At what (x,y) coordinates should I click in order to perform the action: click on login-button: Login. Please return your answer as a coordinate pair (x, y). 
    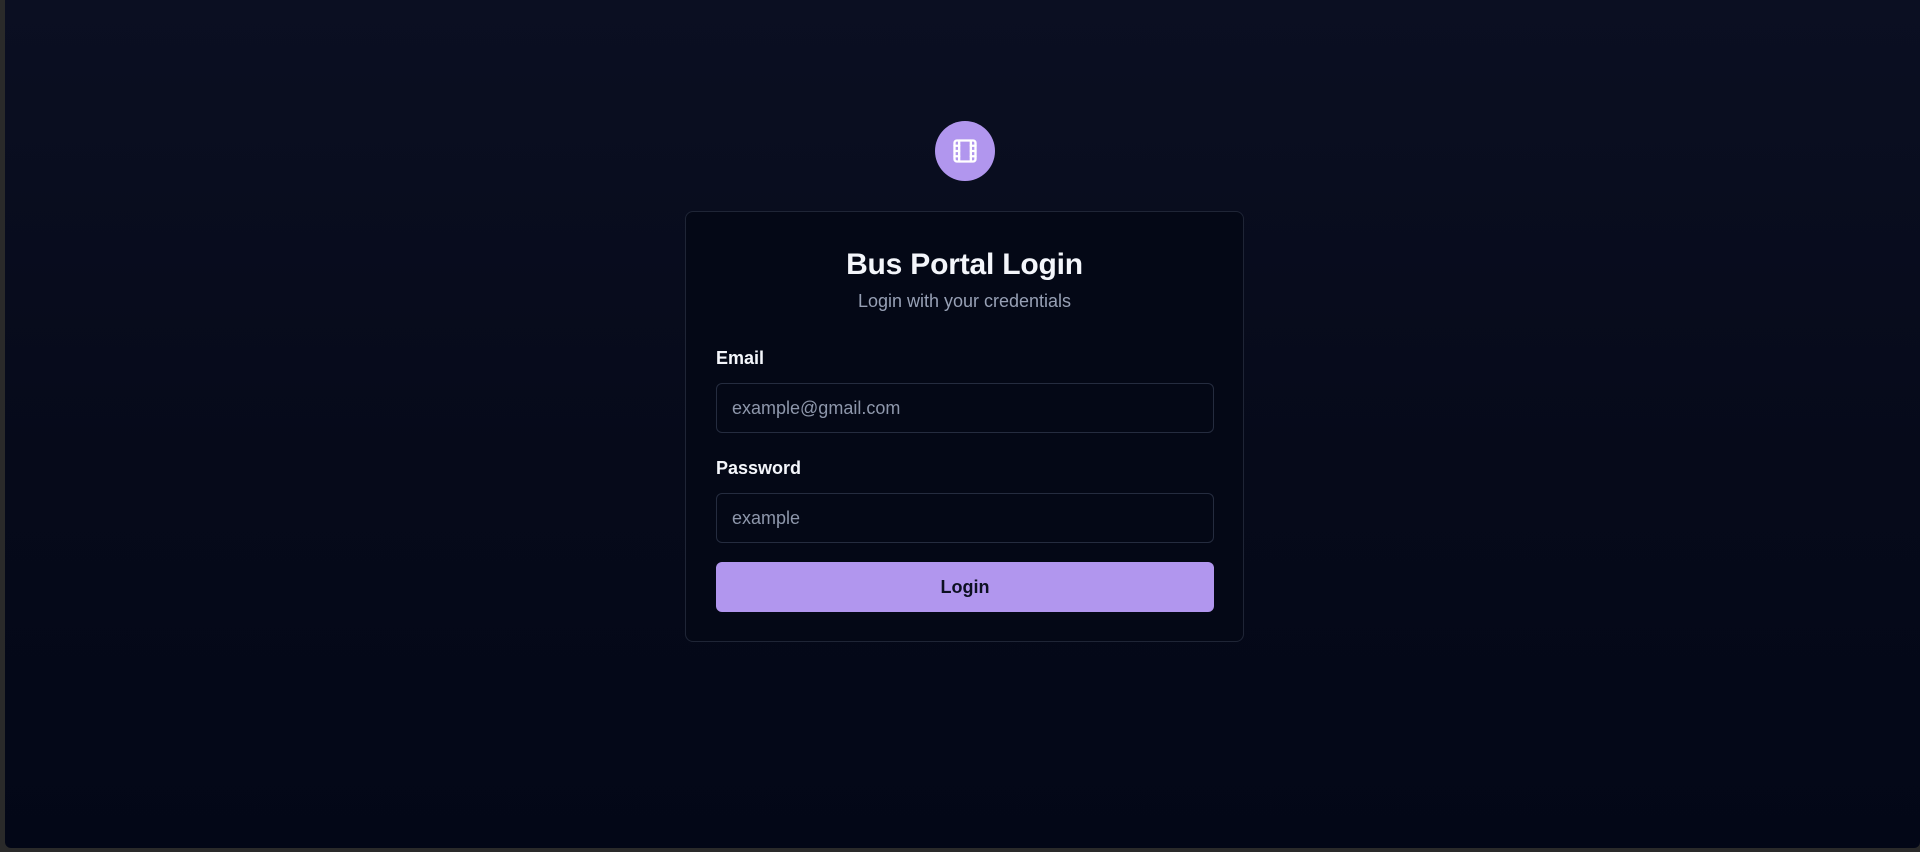
    Looking at the image, I should click on (965, 587).